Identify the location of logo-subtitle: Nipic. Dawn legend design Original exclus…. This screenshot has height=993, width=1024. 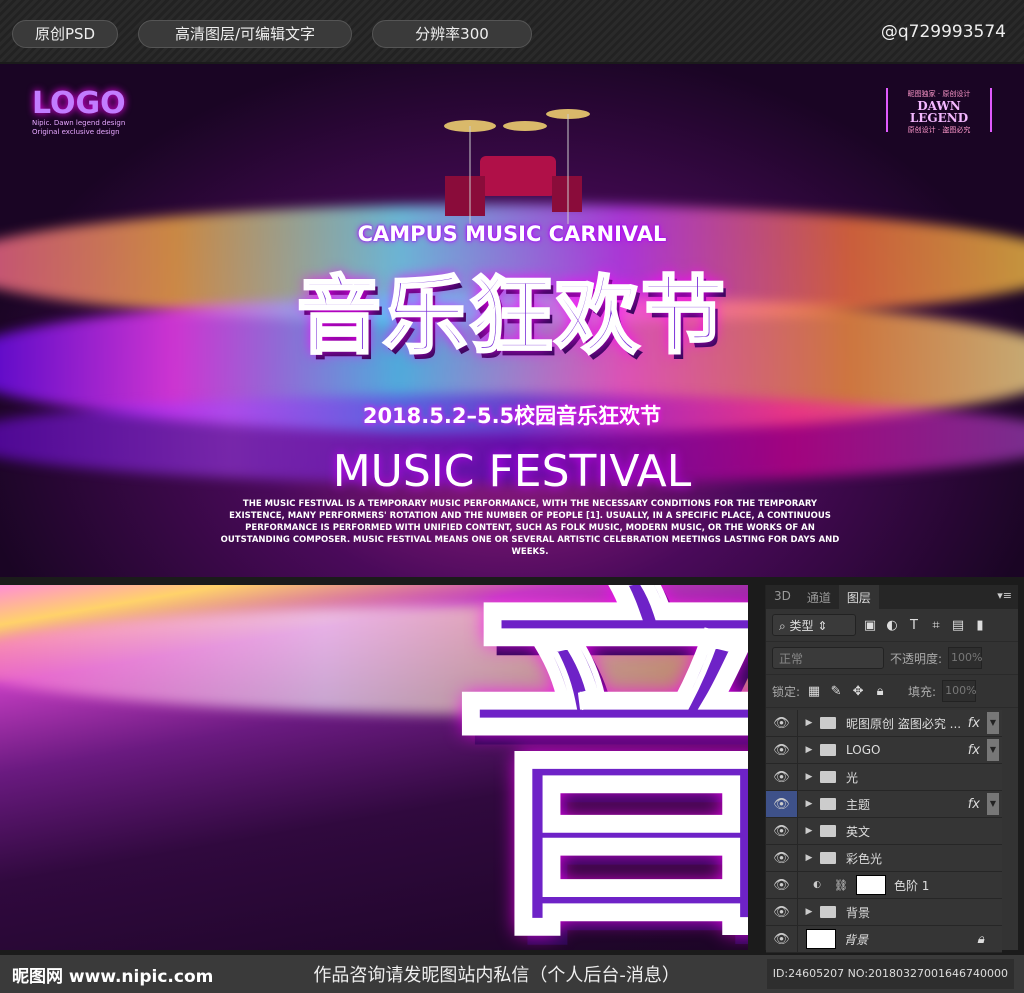
(78, 128).